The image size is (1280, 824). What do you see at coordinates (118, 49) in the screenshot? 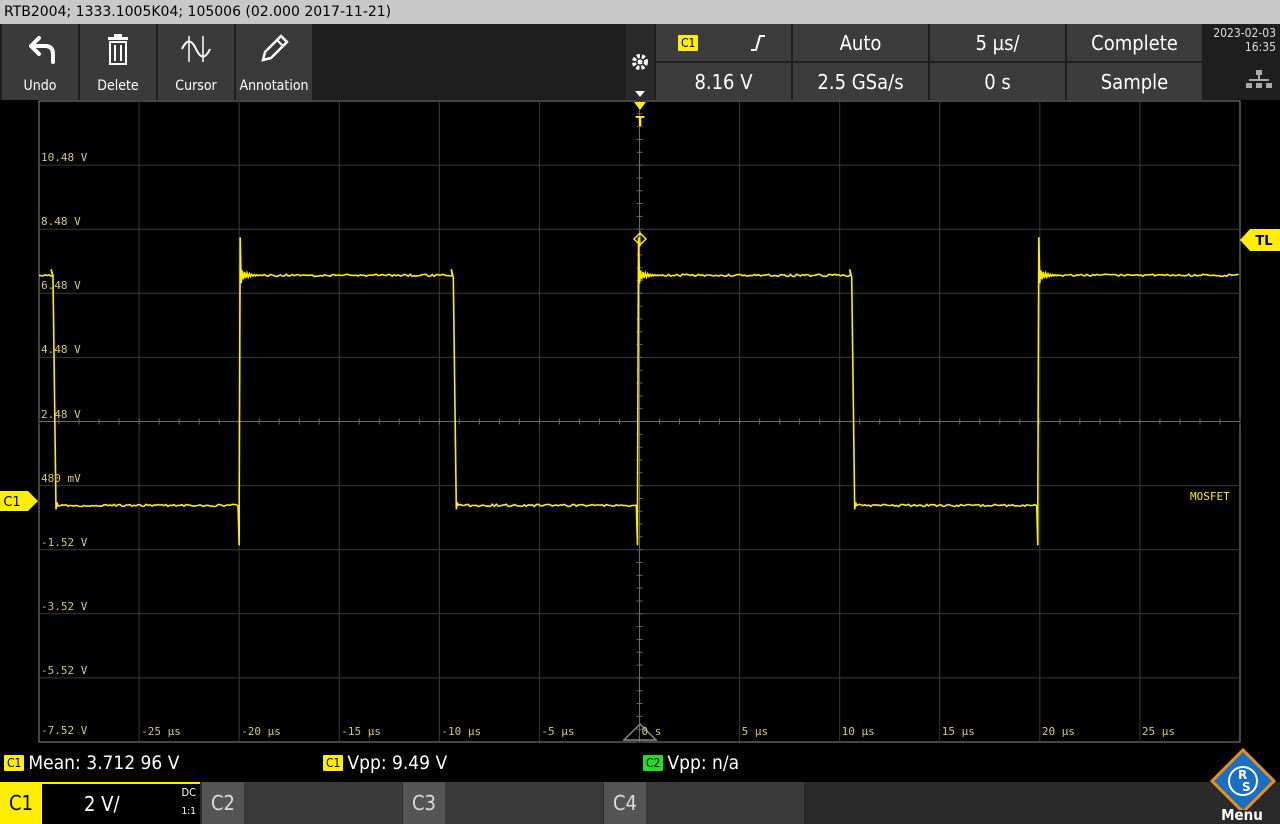
I see `trash-icon` at bounding box center [118, 49].